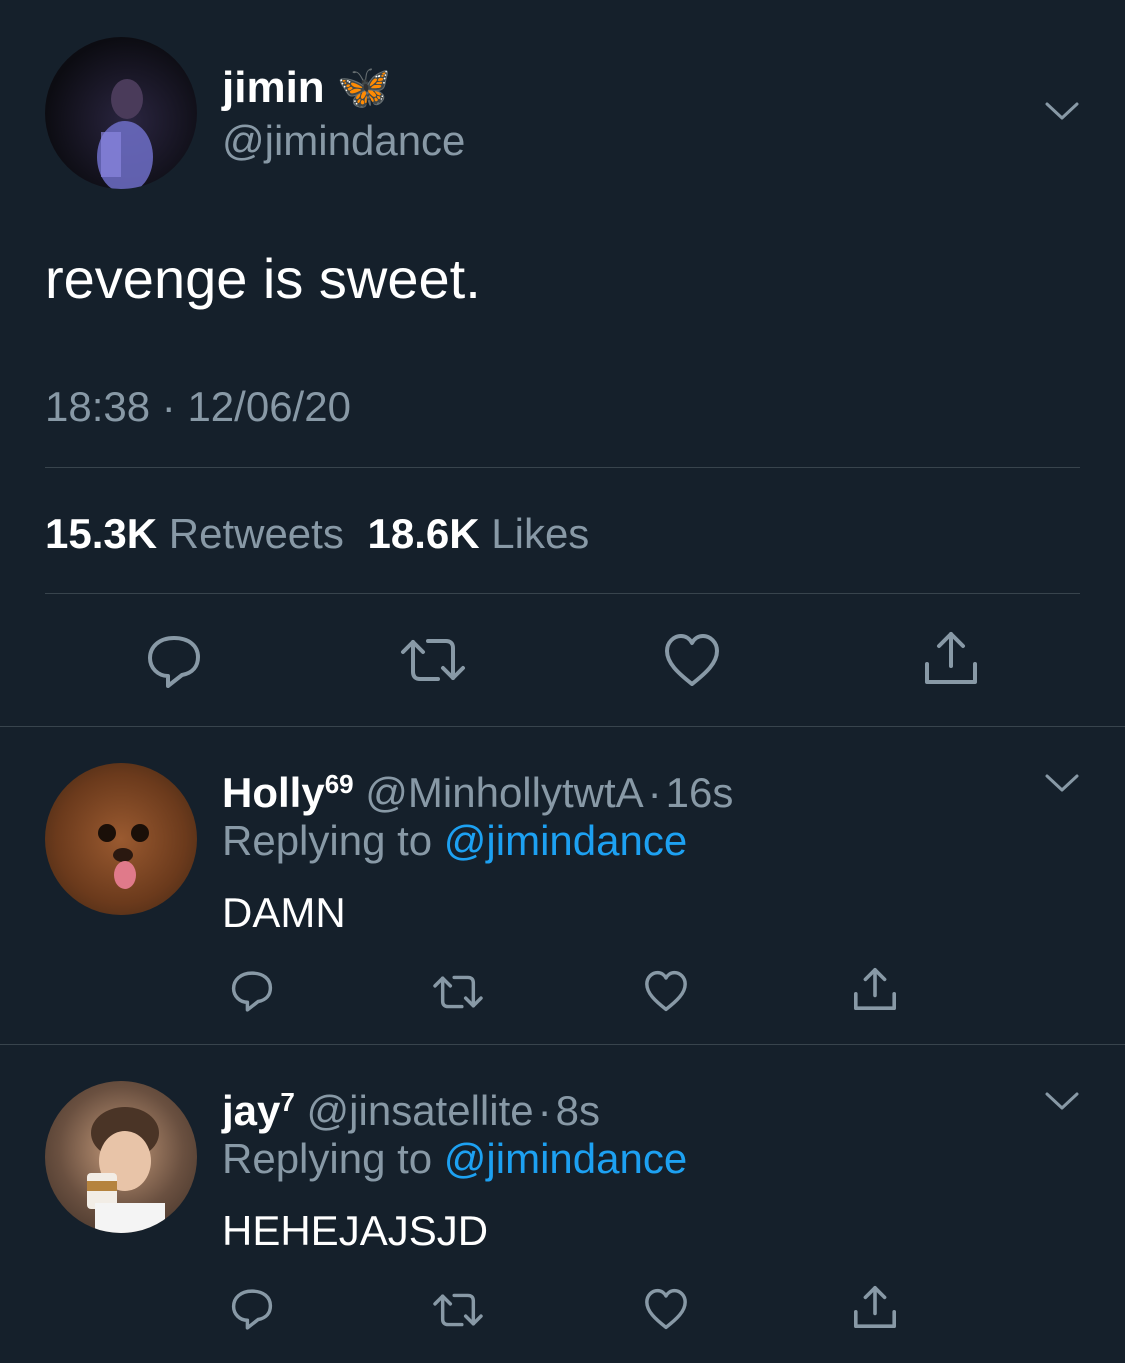  I want to click on avatar-jay, so click(121, 1157).